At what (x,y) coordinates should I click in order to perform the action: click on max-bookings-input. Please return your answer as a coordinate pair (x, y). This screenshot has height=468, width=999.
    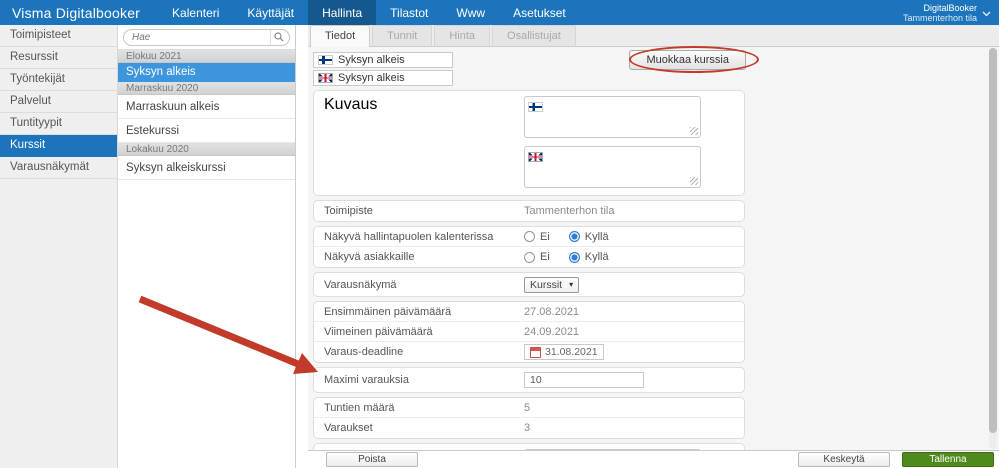
    Looking at the image, I should click on (584, 380).